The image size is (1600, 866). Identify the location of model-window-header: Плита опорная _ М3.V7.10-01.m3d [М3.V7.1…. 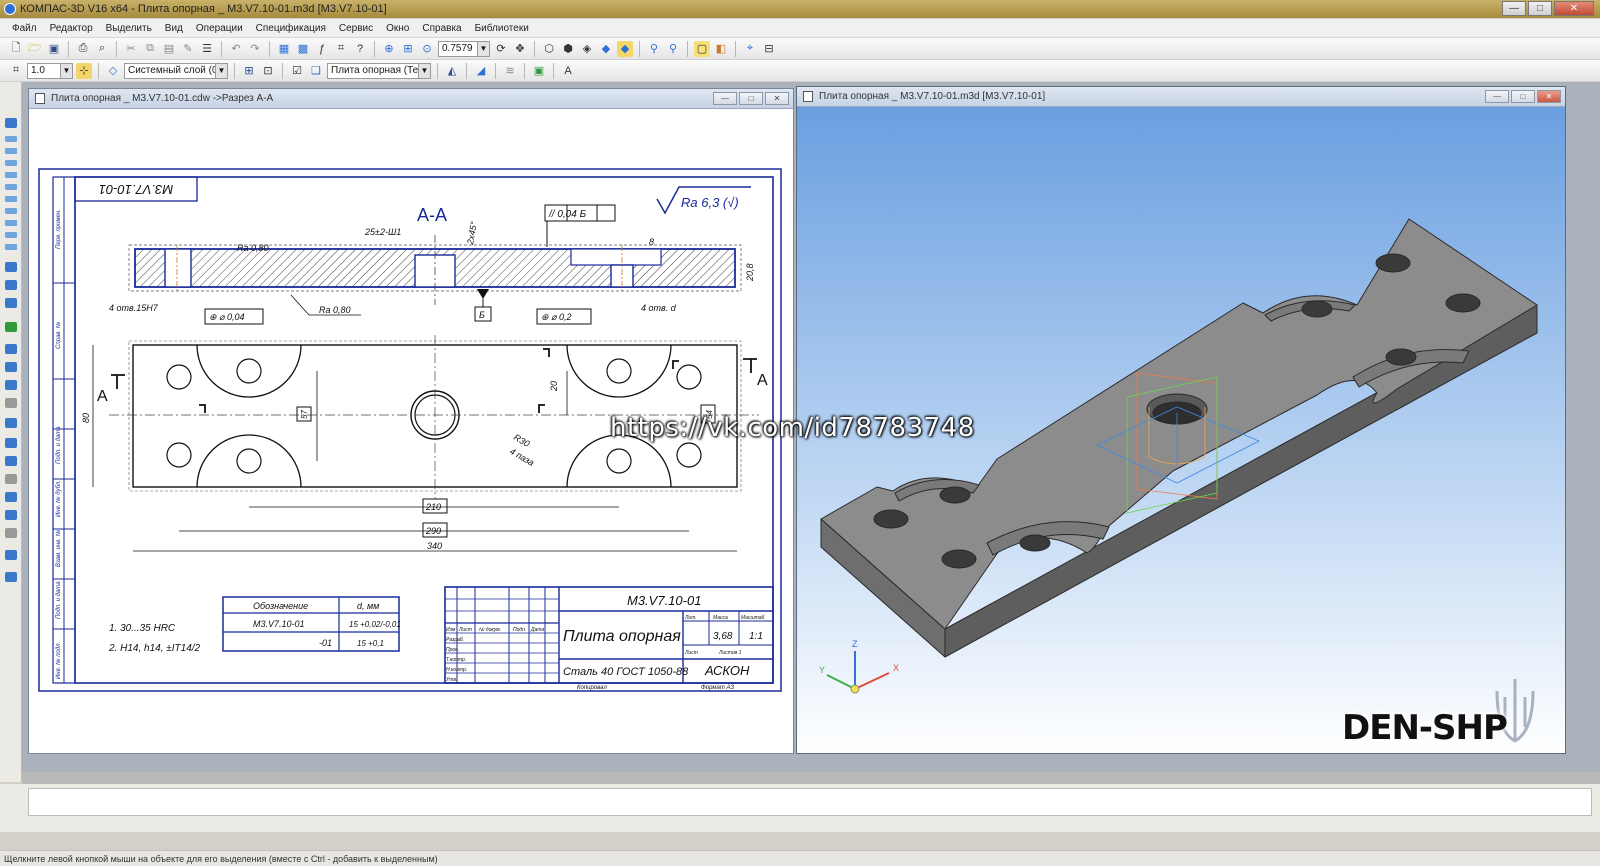
(1181, 97).